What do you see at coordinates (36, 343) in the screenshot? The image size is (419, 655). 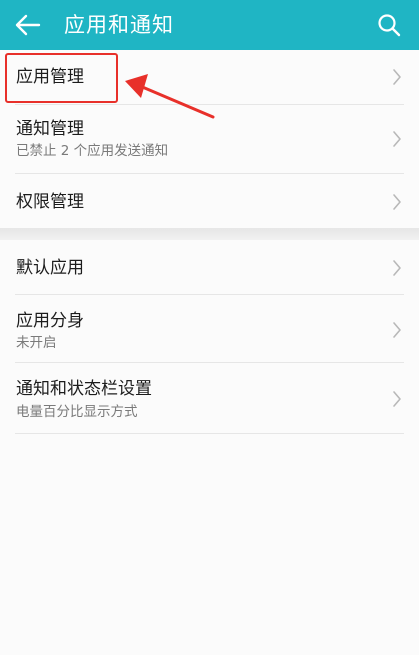 I see `item-subtitle: 未开启` at bounding box center [36, 343].